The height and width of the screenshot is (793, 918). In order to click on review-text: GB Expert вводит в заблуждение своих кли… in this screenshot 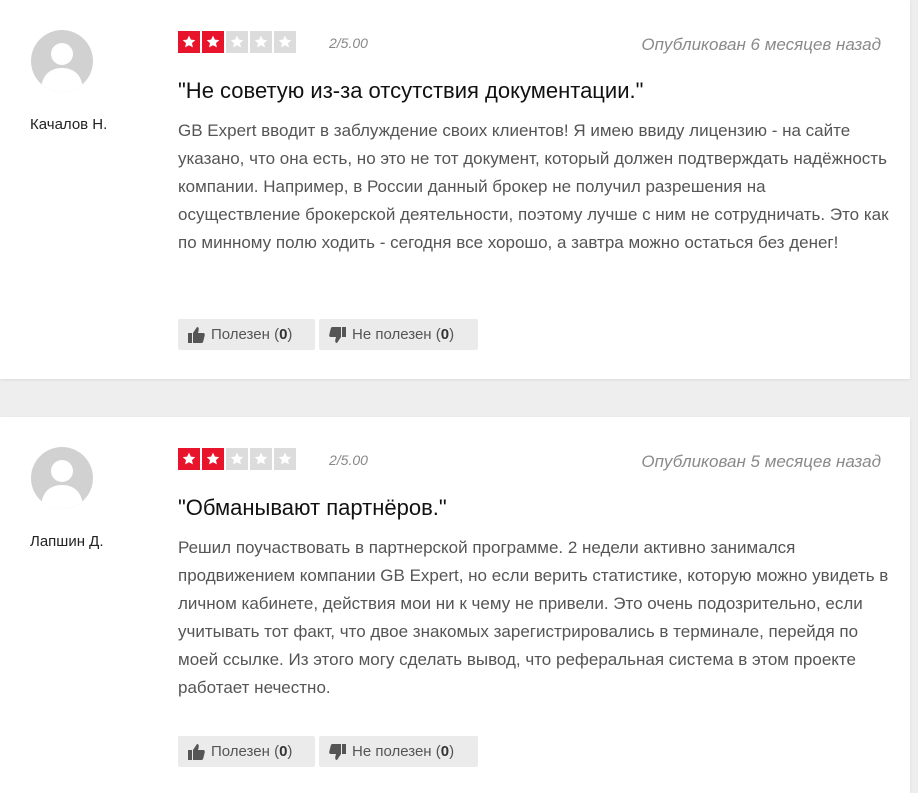, I will do `click(533, 186)`.